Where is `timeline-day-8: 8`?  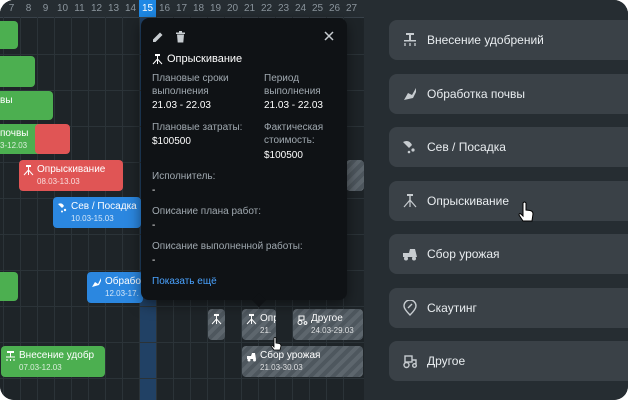
timeline-day-8: 8 is located at coordinates (28, 8).